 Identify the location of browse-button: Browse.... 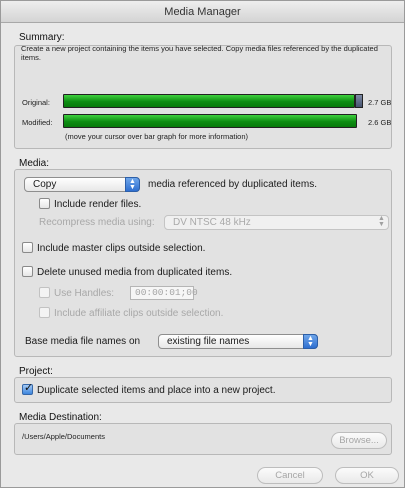
(359, 440).